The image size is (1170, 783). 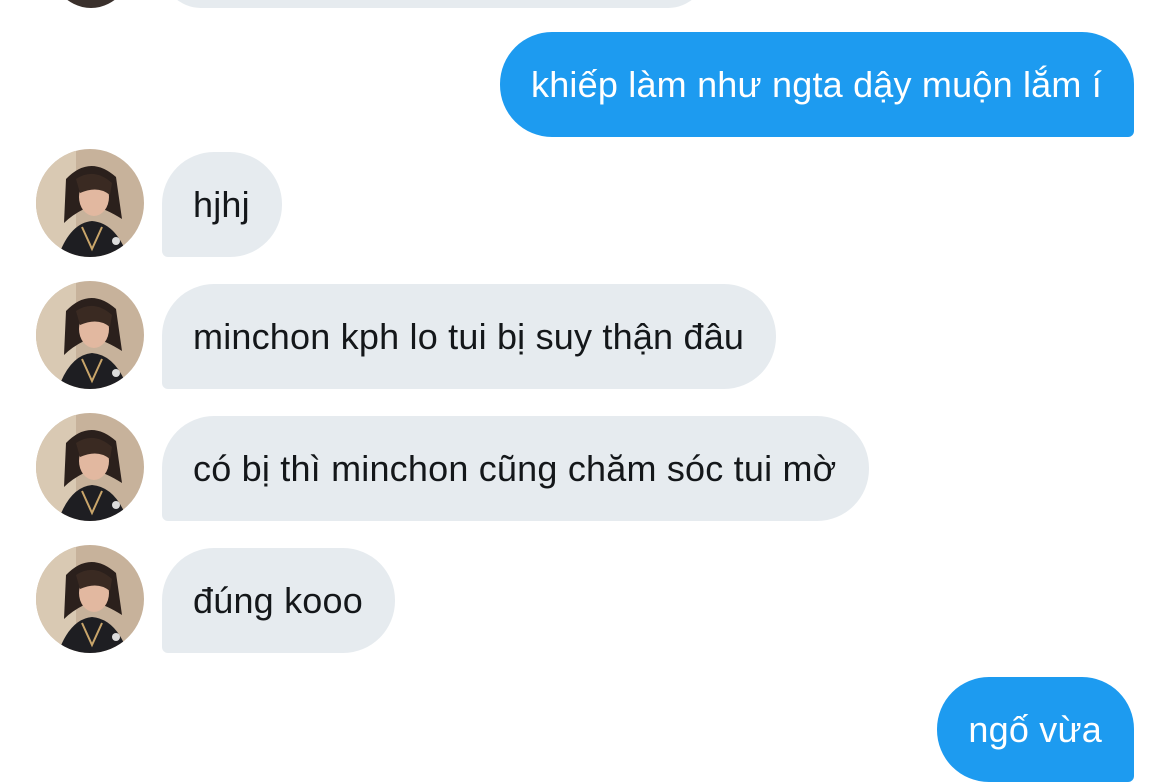 I want to click on message-text: ngố vừa, so click(x=1035, y=729).